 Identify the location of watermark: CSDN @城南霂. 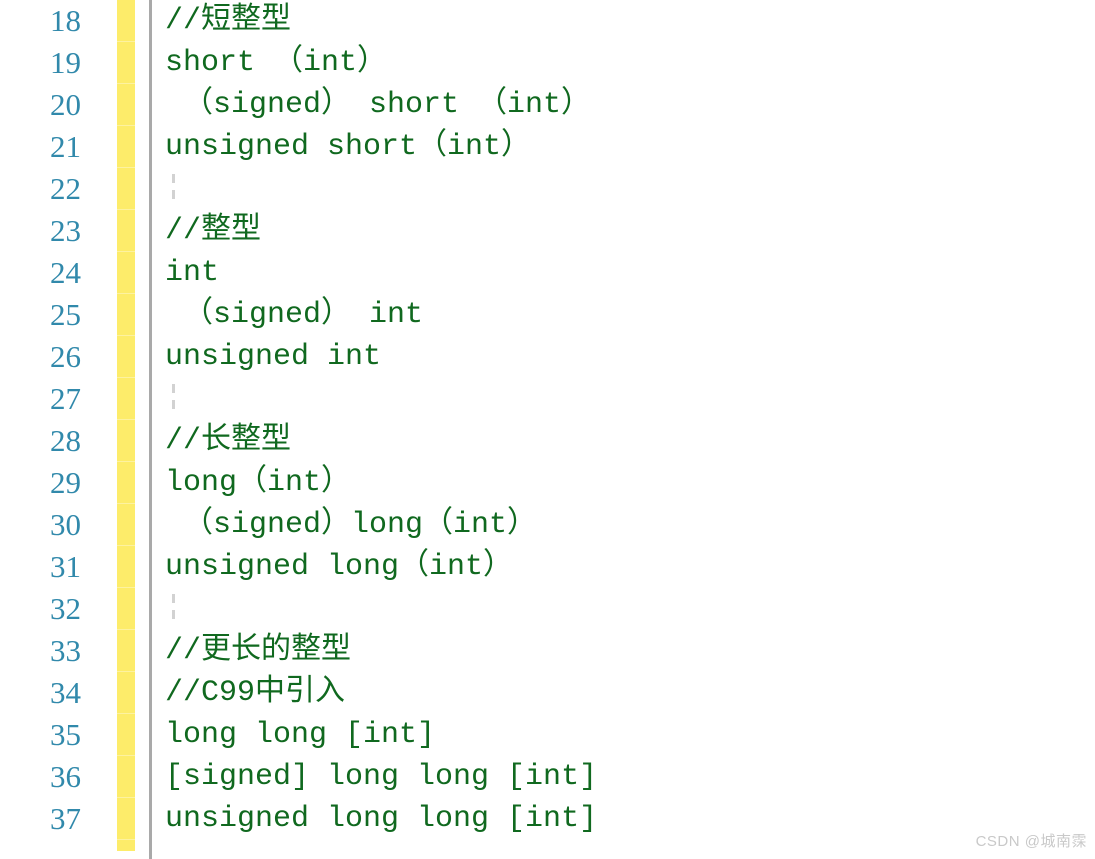
(1031, 841).